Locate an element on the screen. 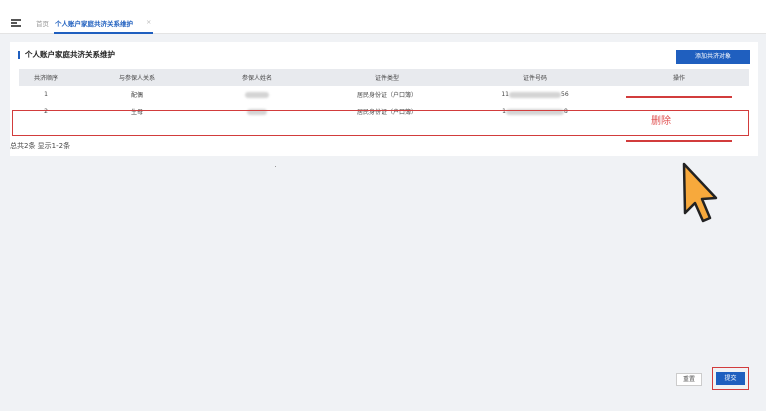 The width and height of the screenshot is (766, 411). table-header-row: 共济顺序 与参保人关系 参保人姓名 证件类型 证件号码 操作 is located at coordinates (384, 77).